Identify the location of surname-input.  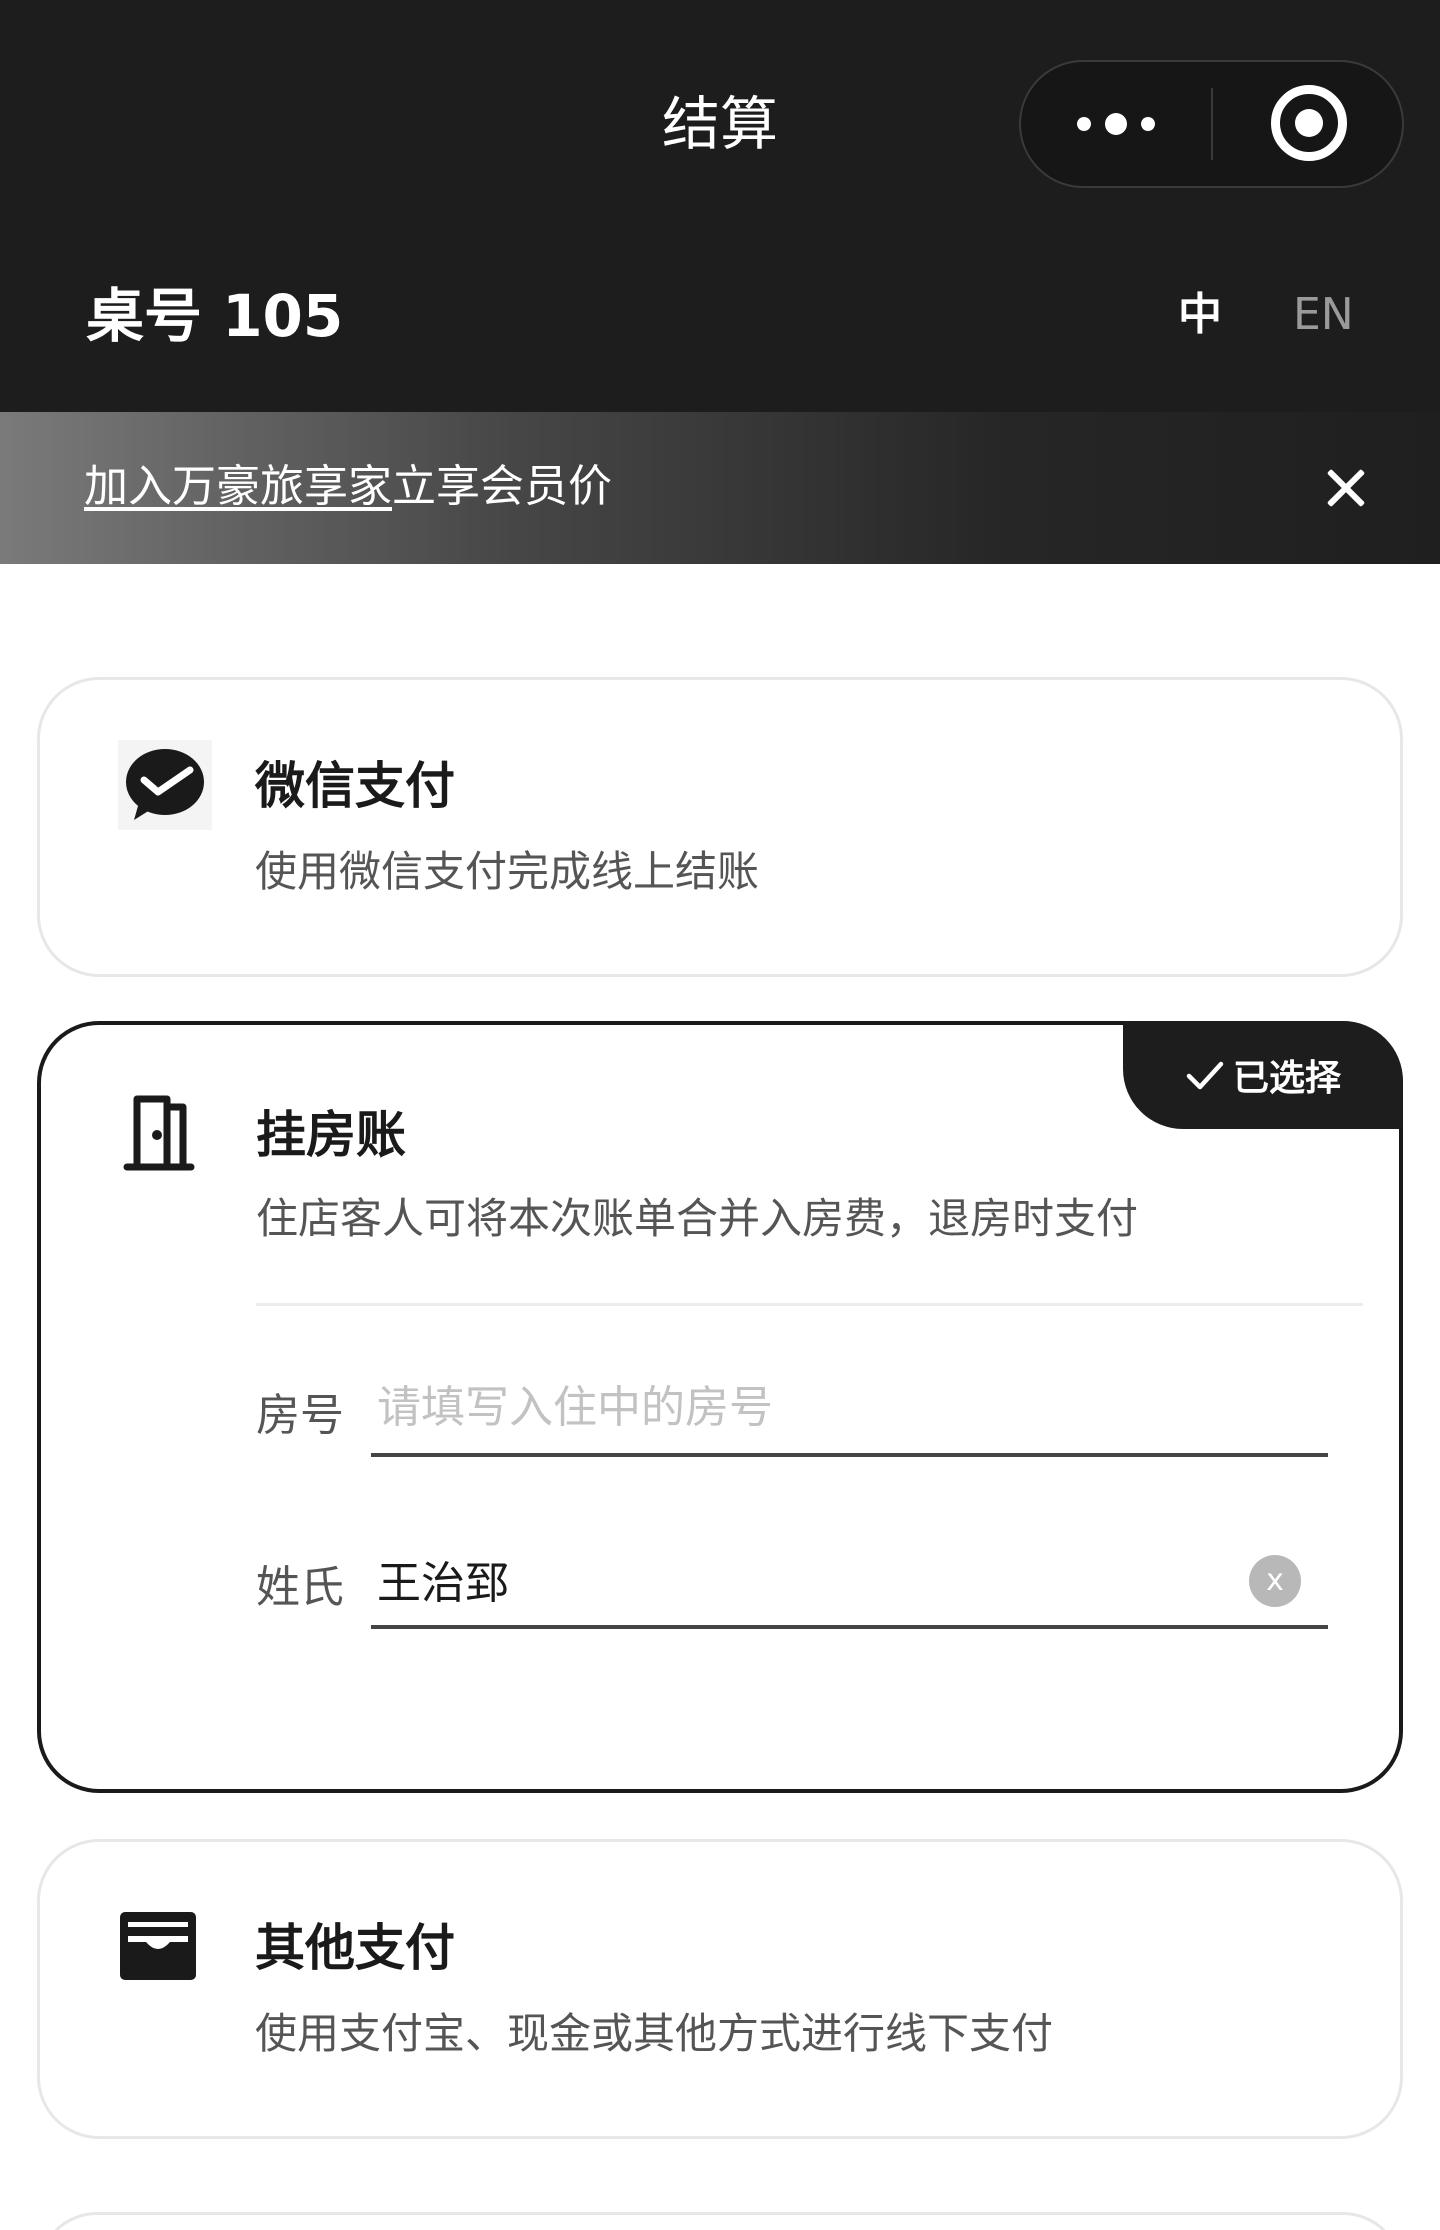
(849, 1581).